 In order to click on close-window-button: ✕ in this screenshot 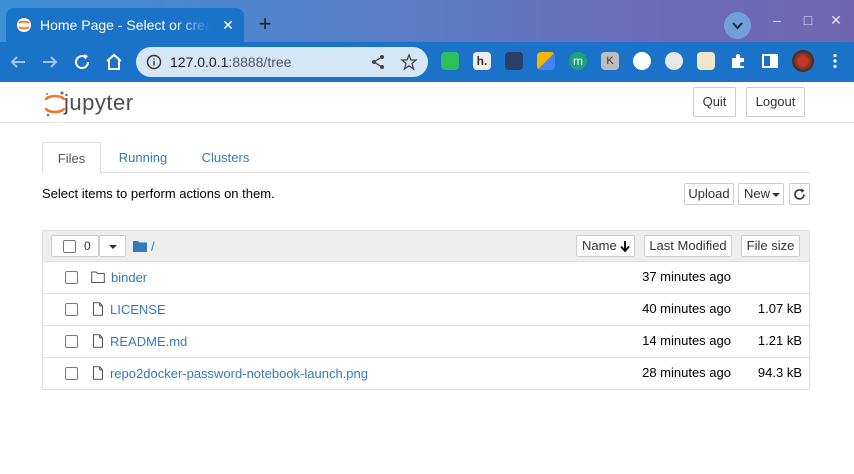, I will do `click(836, 20)`.